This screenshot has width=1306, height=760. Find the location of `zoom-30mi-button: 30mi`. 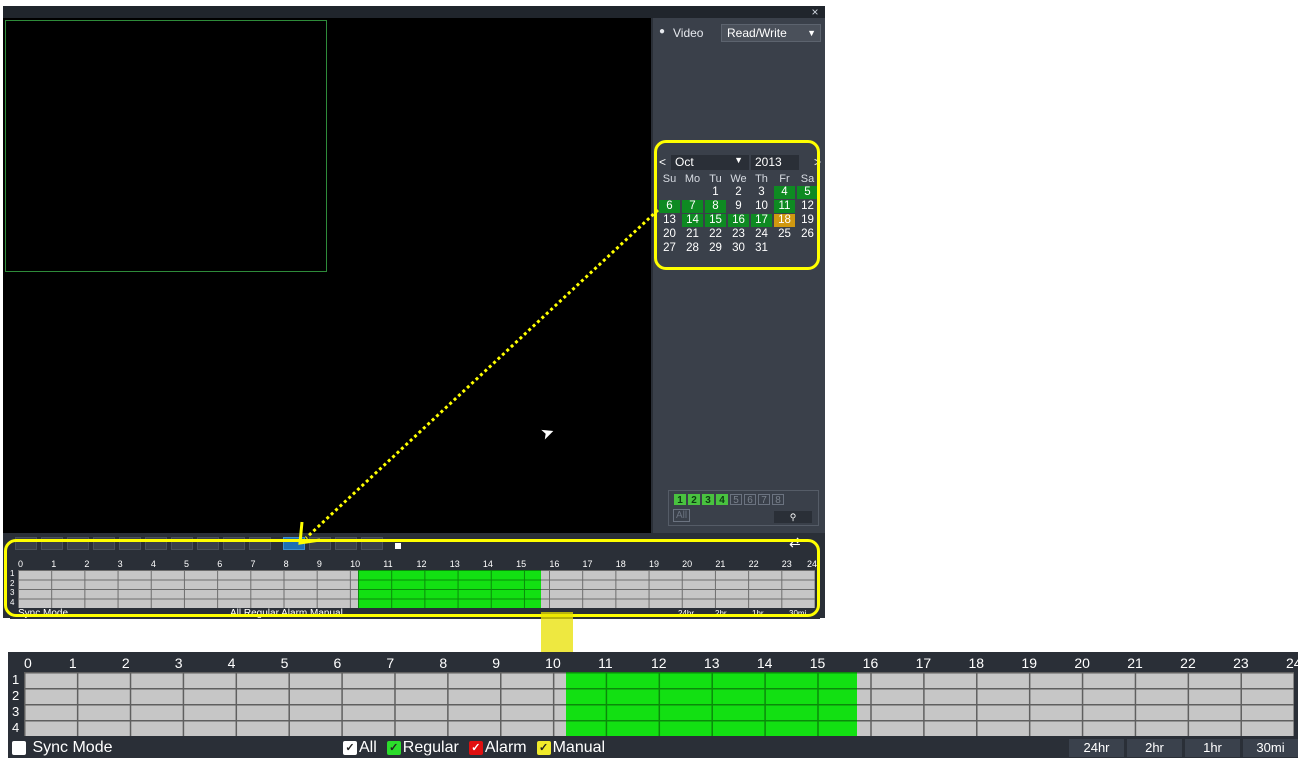

zoom-30mi-button: 30mi is located at coordinates (1270, 748).